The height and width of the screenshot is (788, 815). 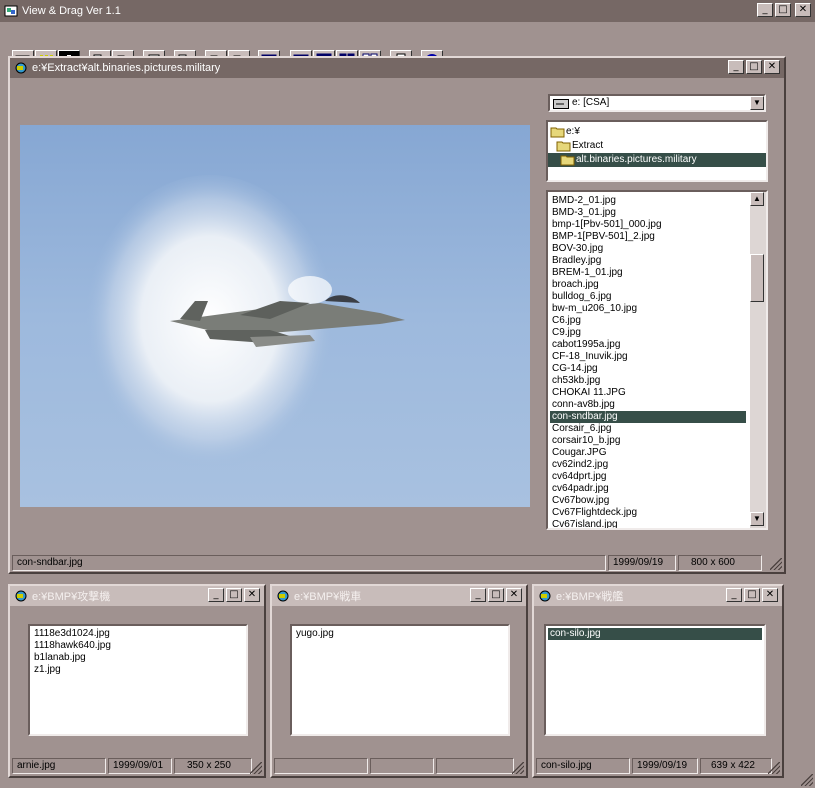 What do you see at coordinates (648, 321) in the screenshot?
I see `list-item: C6.jpg` at bounding box center [648, 321].